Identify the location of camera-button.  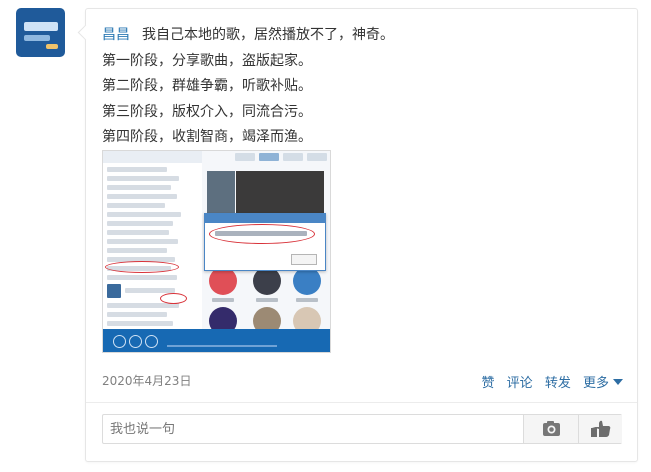
(550, 429).